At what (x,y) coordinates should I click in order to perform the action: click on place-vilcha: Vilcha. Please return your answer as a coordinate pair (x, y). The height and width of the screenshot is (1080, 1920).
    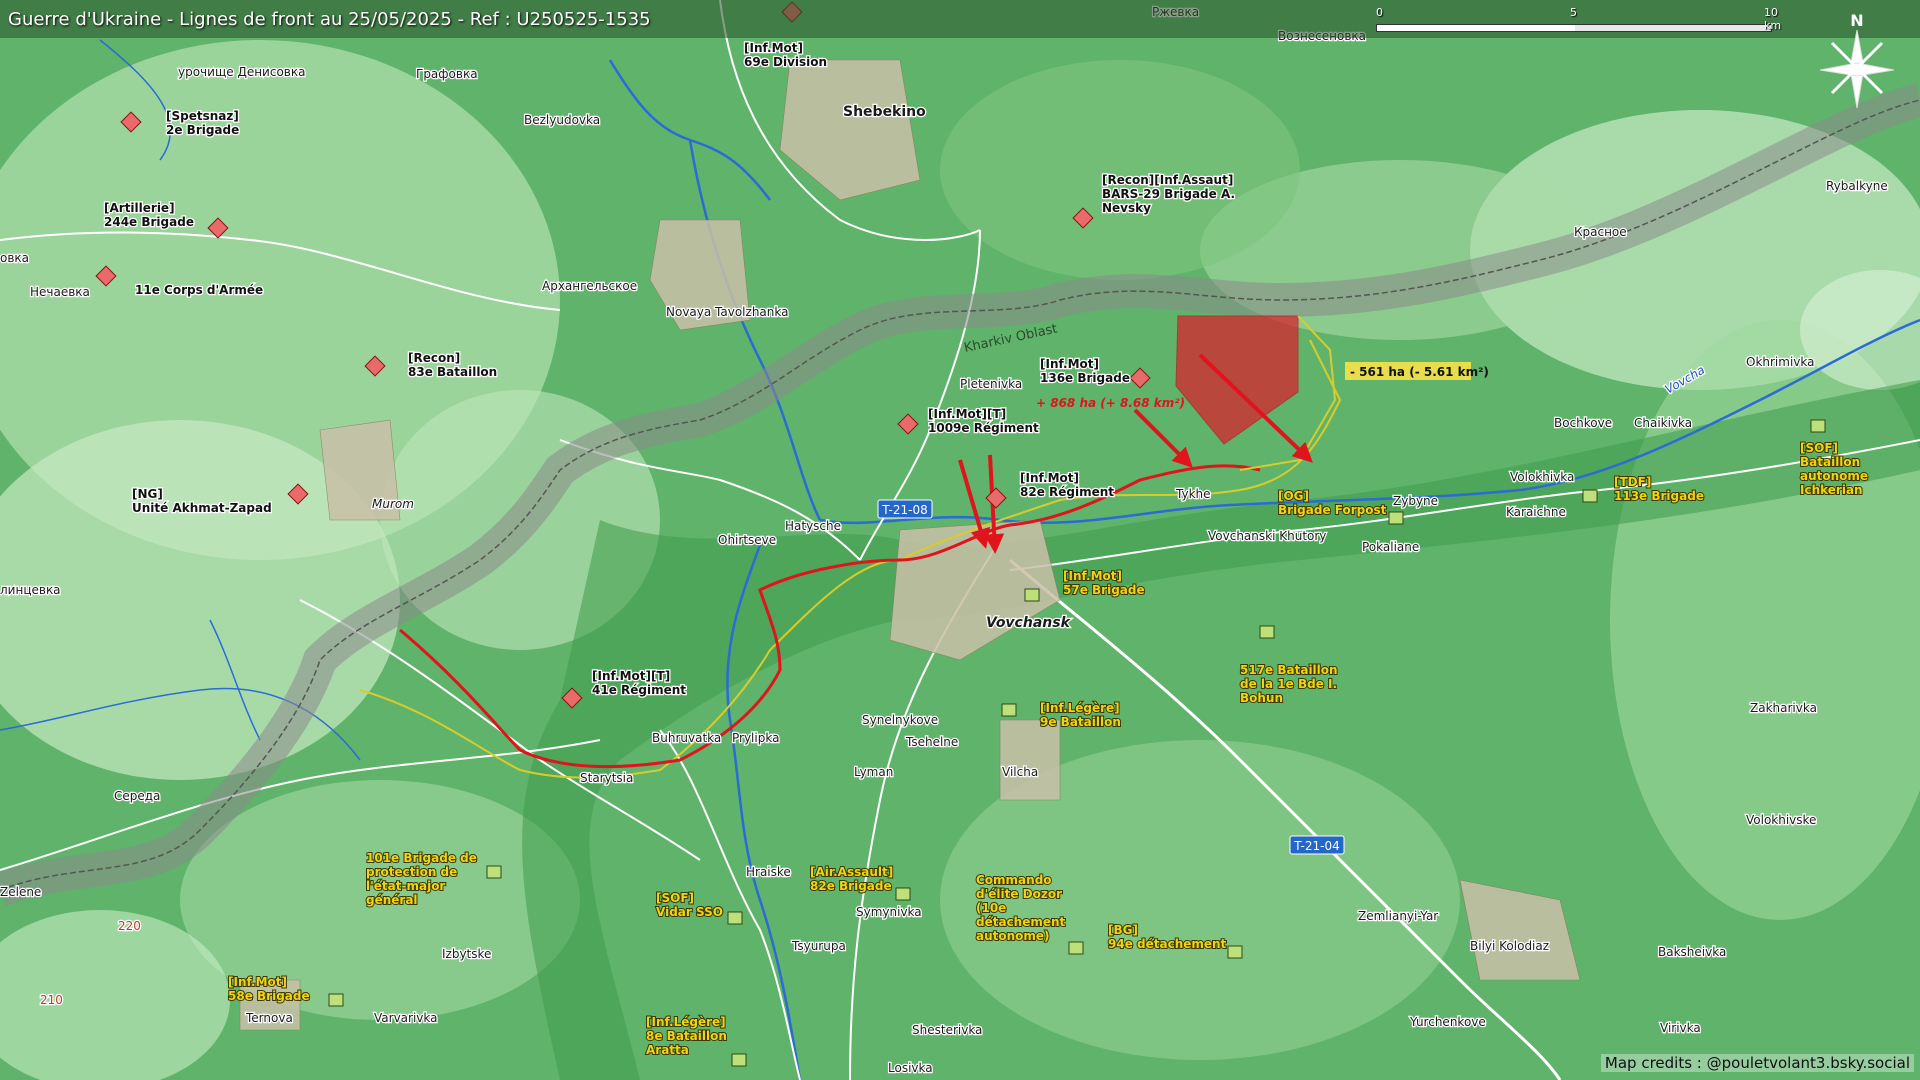
    Looking at the image, I should click on (1020, 772).